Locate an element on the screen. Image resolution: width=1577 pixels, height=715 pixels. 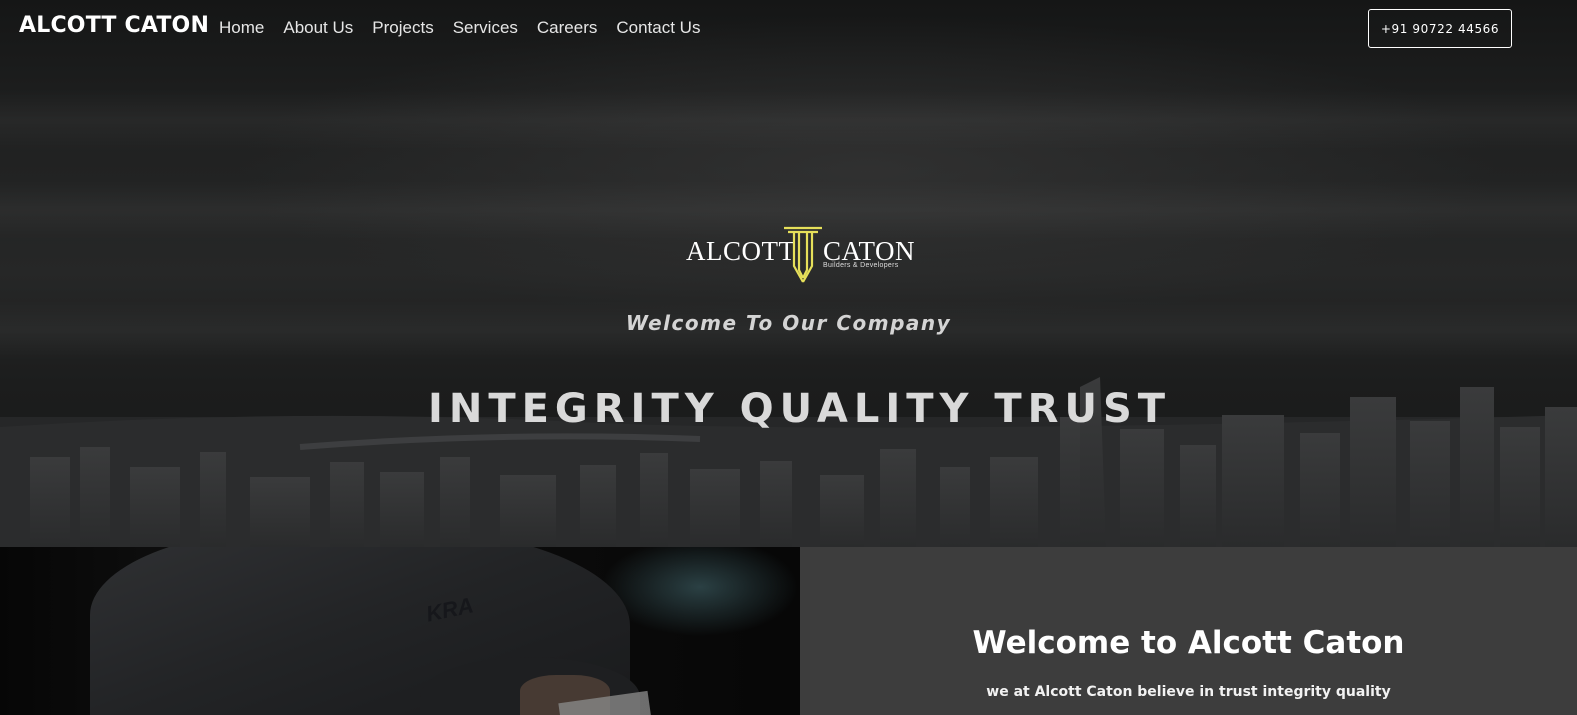
logo-subtitle: Builders & Developers is located at coordinates (861, 265).